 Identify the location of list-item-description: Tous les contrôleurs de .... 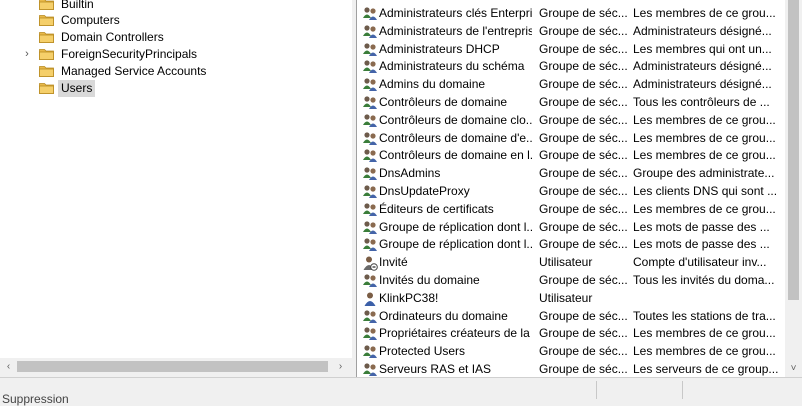
(701, 102).